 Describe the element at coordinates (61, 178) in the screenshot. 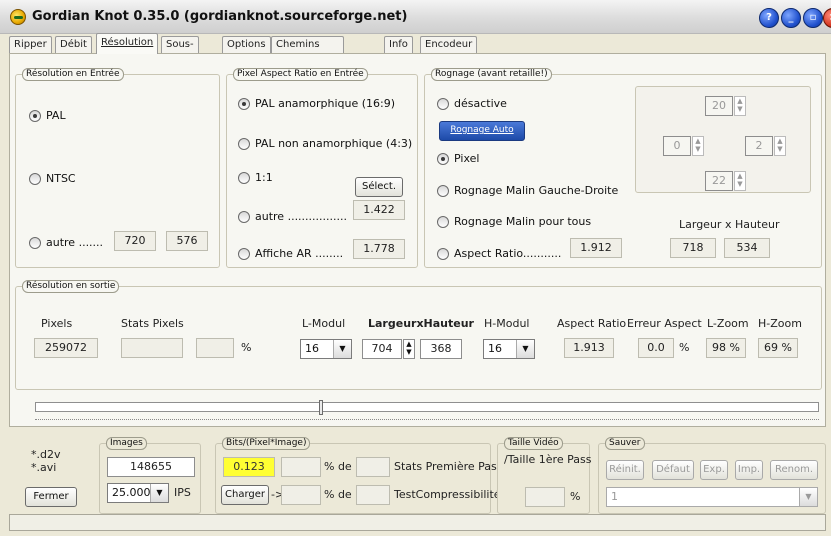

I see `radio-label: NTSC` at that location.